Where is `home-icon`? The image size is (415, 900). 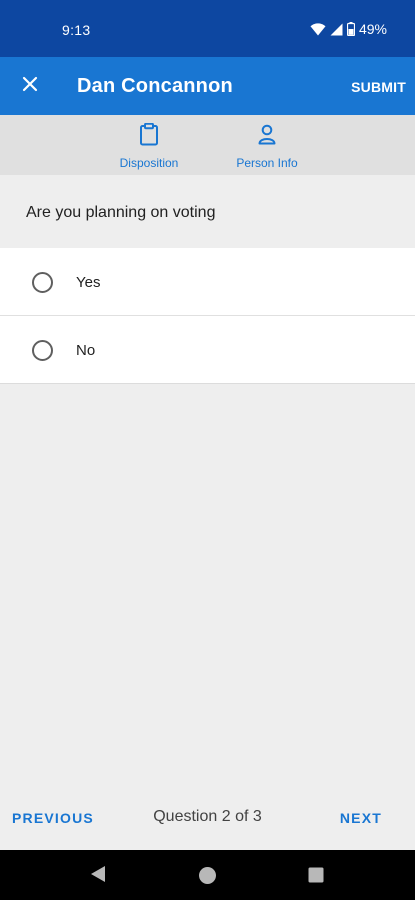
home-icon is located at coordinates (207, 878).